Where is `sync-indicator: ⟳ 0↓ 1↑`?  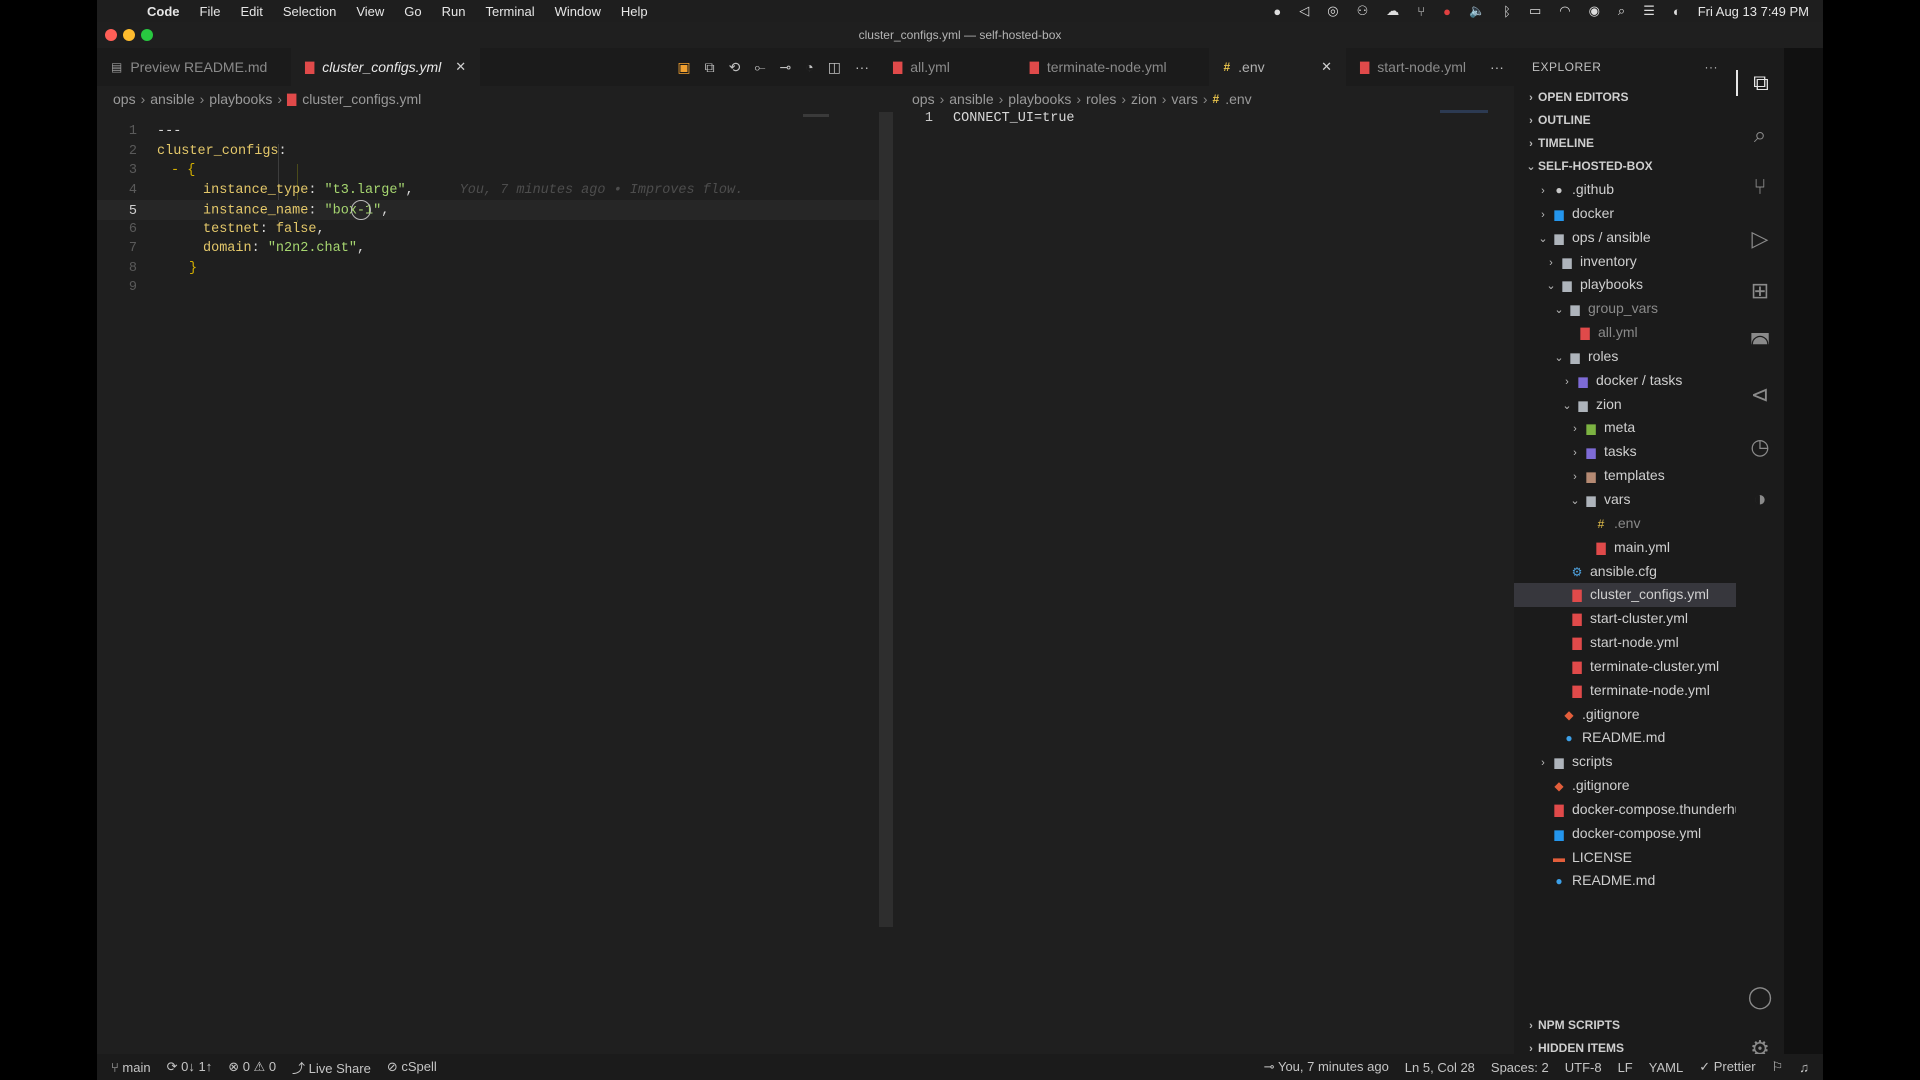 sync-indicator: ⟳ 0↓ 1↑ is located at coordinates (190, 1067).